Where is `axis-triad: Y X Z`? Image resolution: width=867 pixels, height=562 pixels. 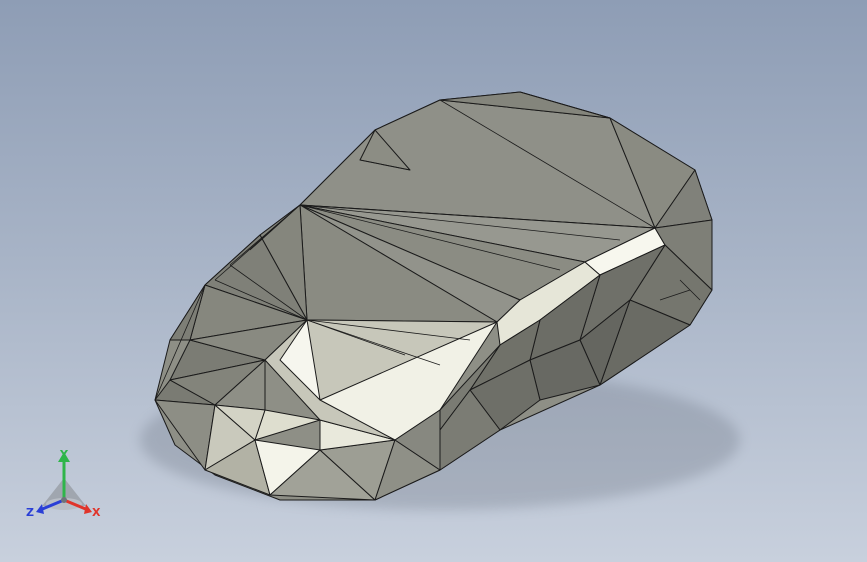 axis-triad: Y X Z is located at coordinates (64, 488).